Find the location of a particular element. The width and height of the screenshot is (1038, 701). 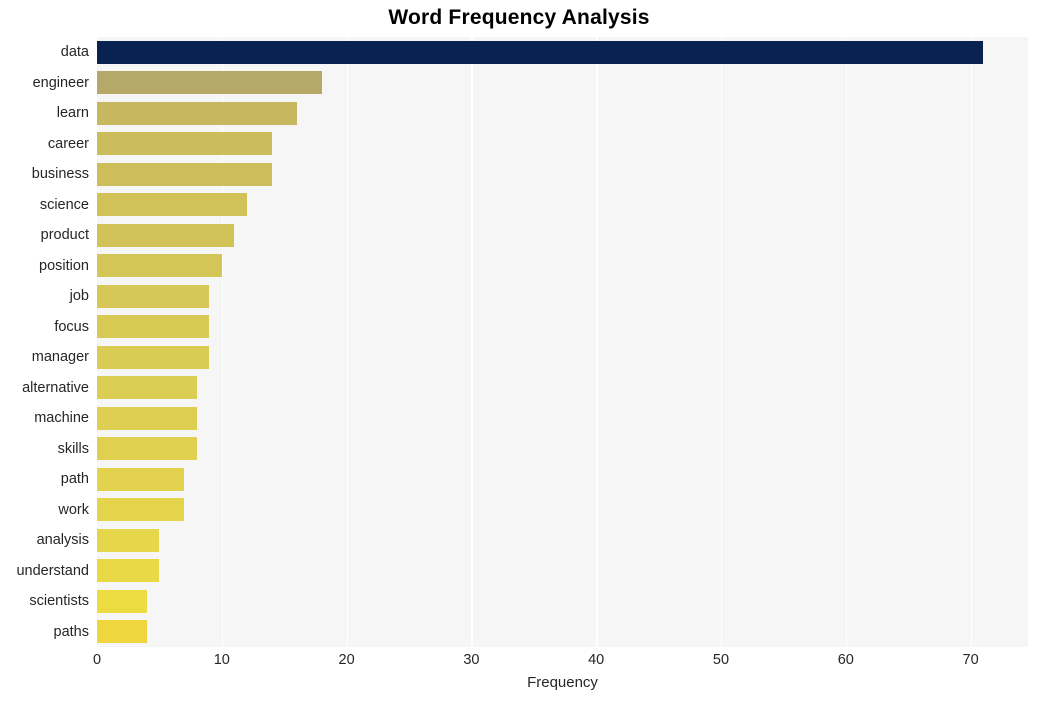

x-axis-tick-label: 50 is located at coordinates (721, 660).